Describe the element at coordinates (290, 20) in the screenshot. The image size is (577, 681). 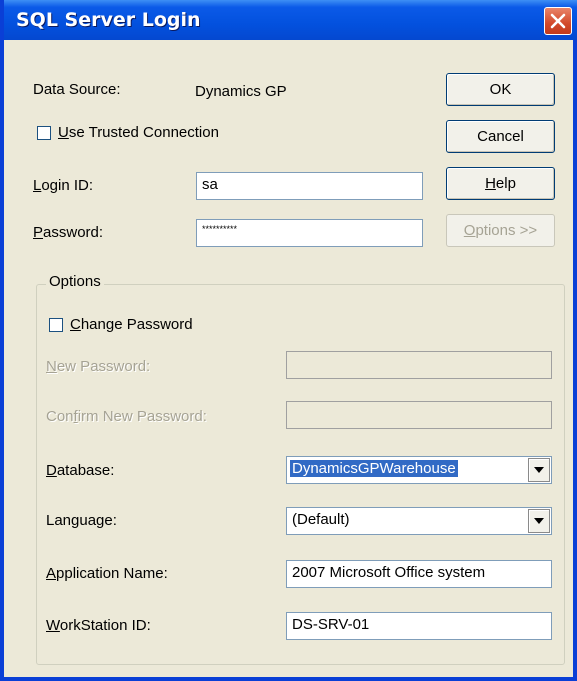
I see `title-bar: SQL Server Login` at that location.